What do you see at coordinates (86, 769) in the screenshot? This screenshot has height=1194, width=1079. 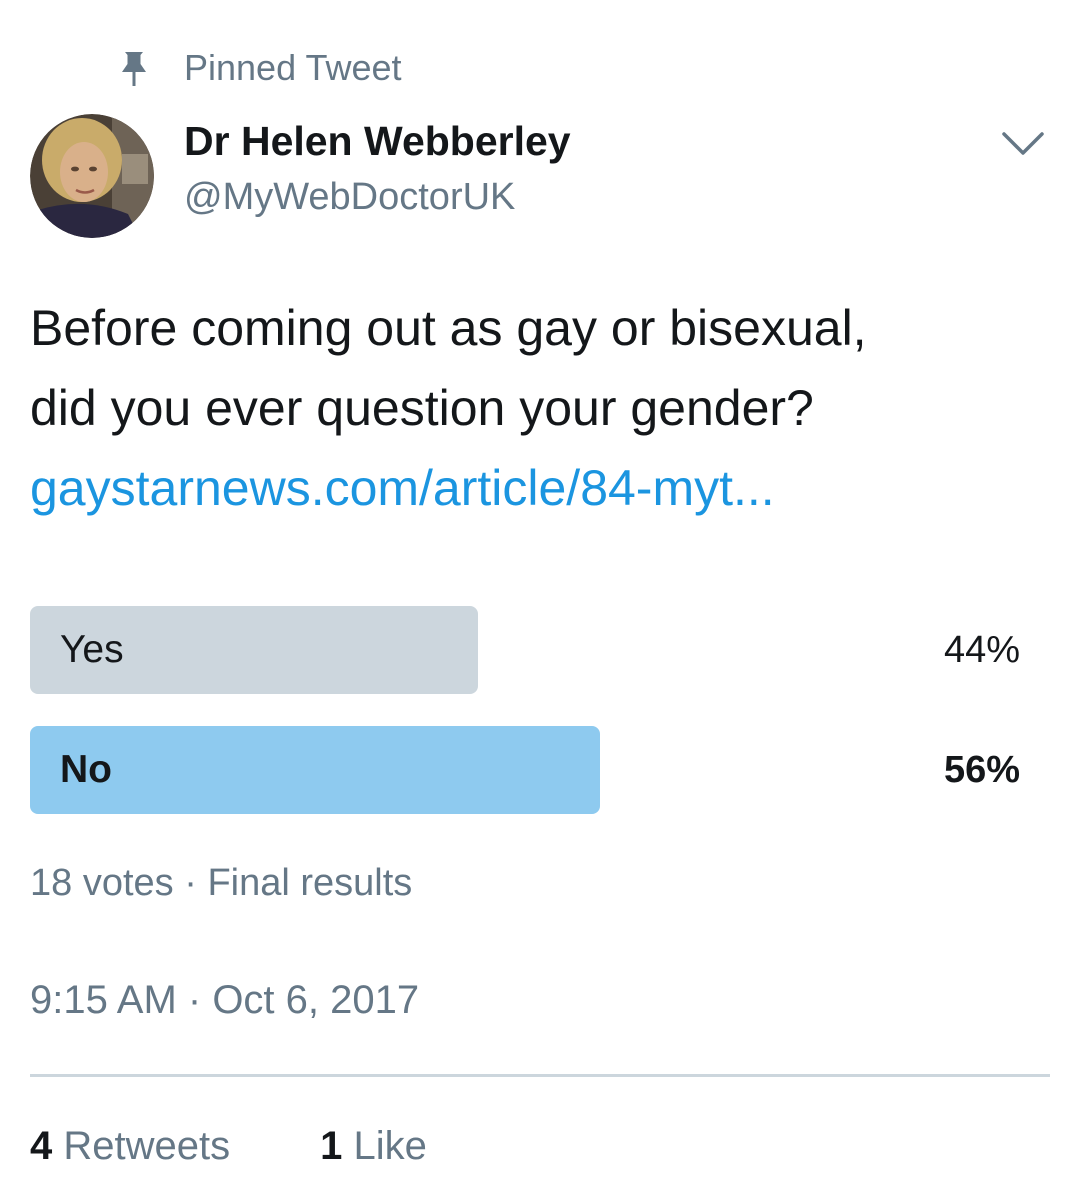 I see `poll-option-label: No` at bounding box center [86, 769].